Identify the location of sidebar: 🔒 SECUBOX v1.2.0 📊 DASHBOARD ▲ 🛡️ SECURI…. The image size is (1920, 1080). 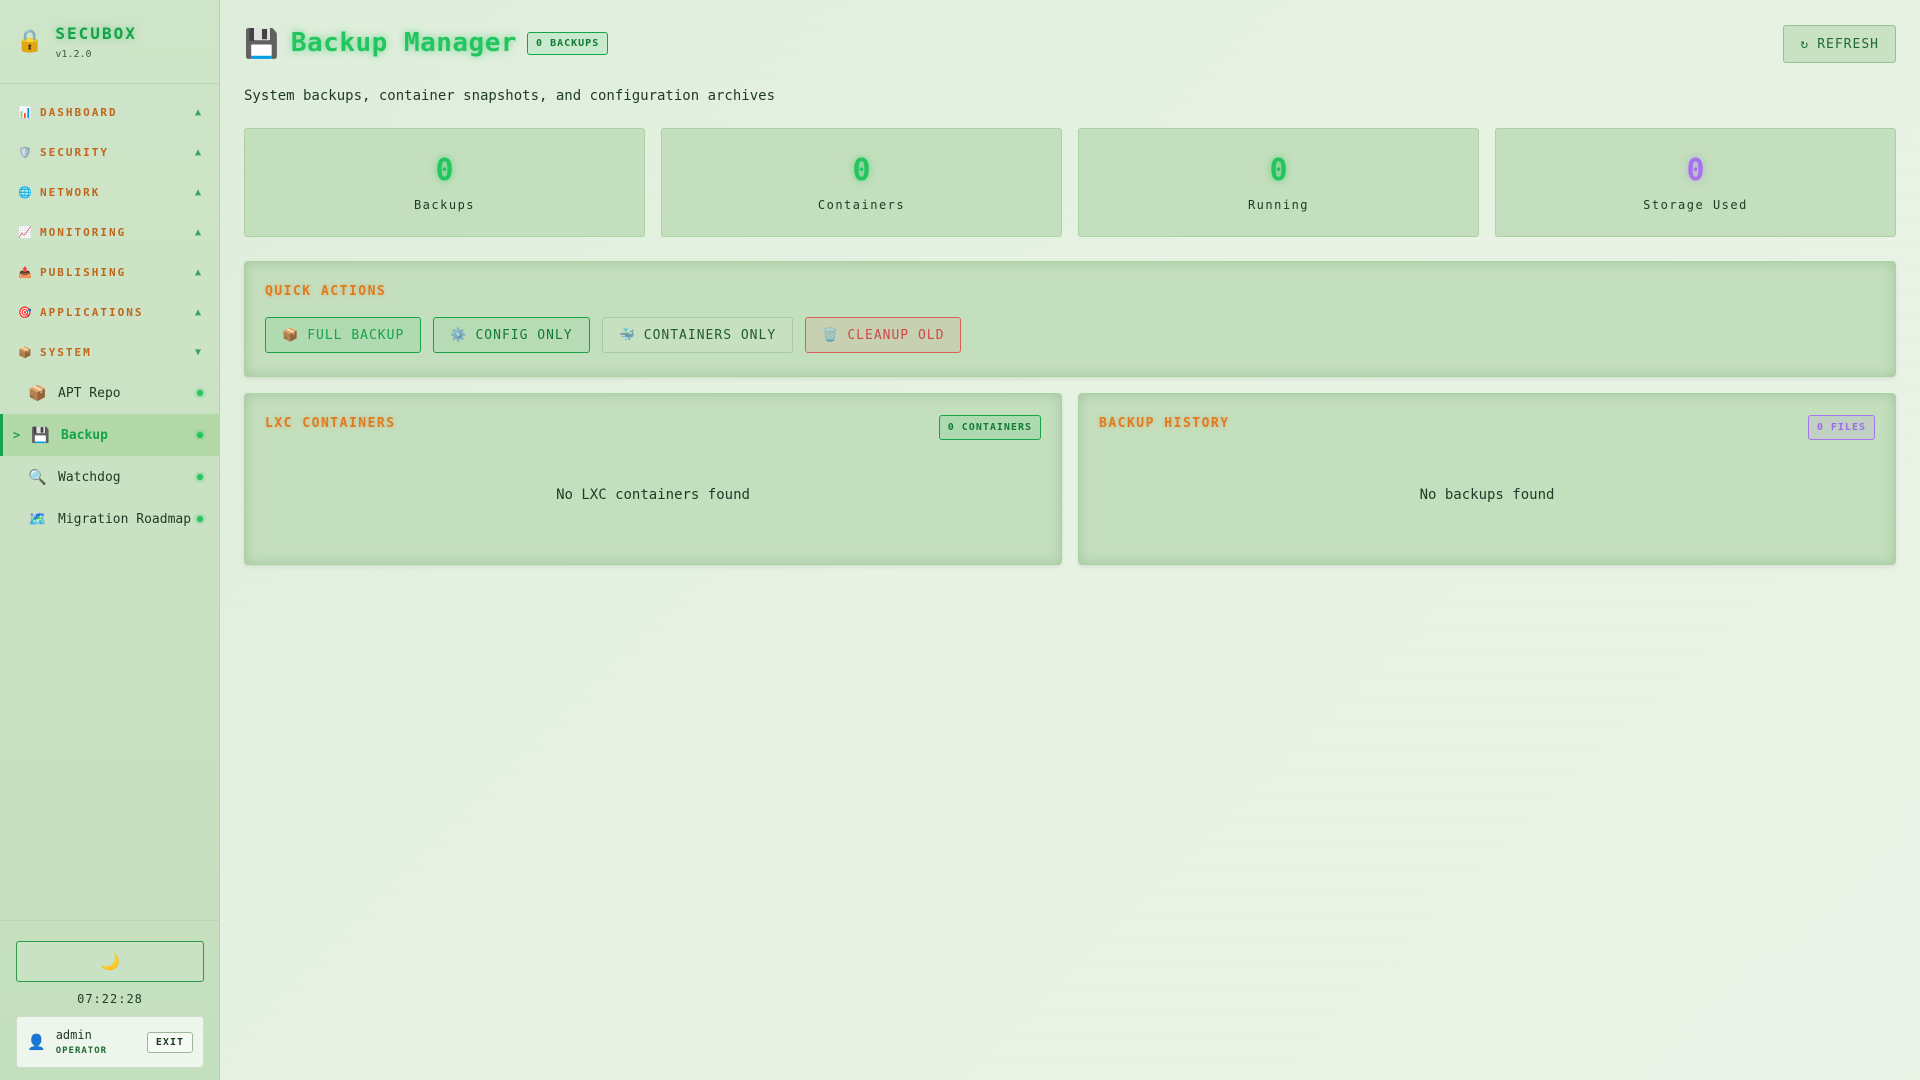
(110, 540).